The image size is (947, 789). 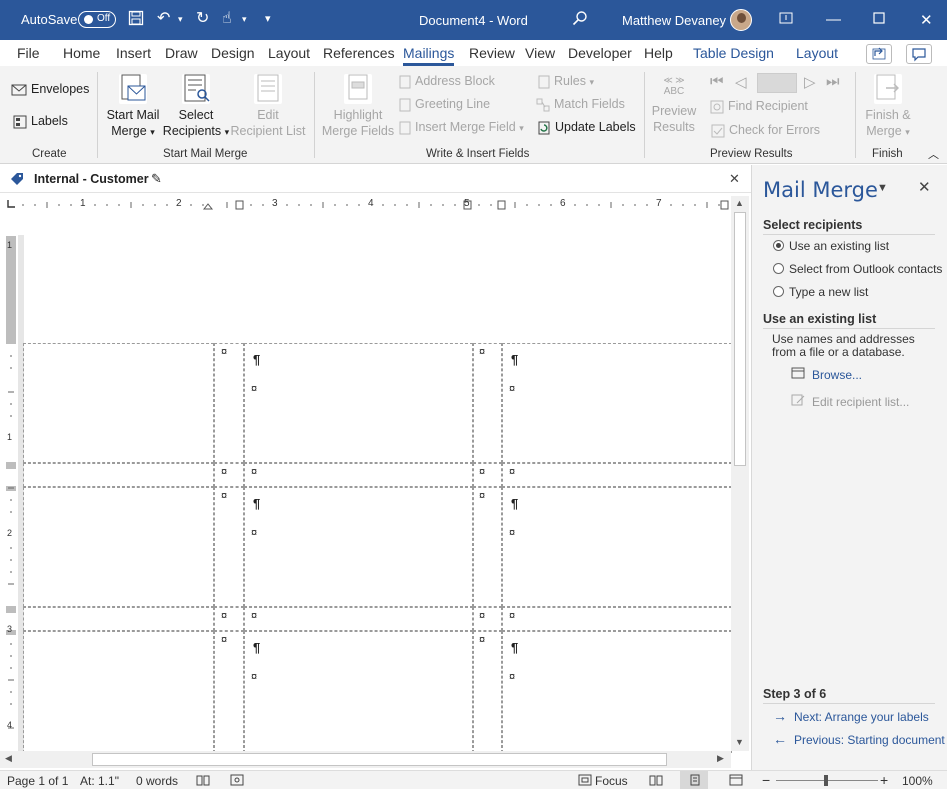 What do you see at coordinates (379, 759) in the screenshot?
I see `horizontal-scroll-thumb` at bounding box center [379, 759].